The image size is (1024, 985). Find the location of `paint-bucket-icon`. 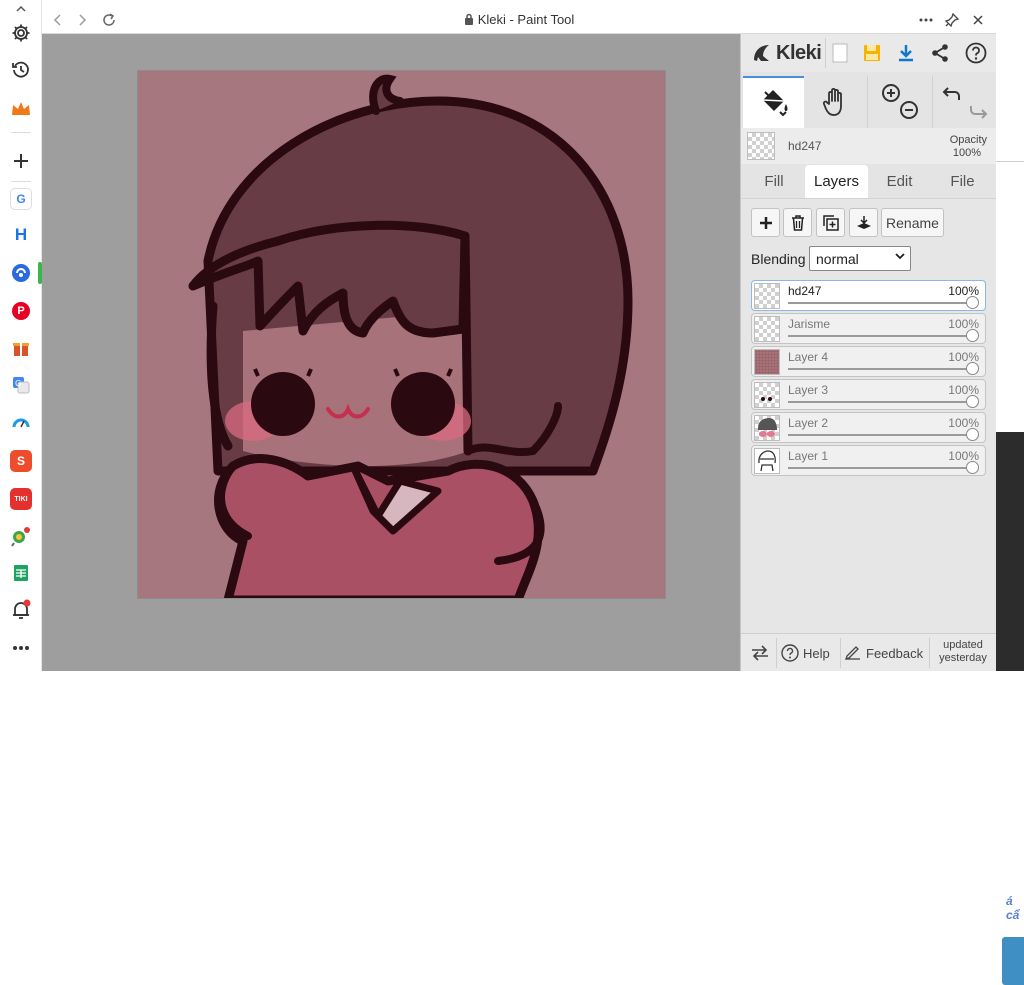

paint-bucket-icon is located at coordinates (774, 103).